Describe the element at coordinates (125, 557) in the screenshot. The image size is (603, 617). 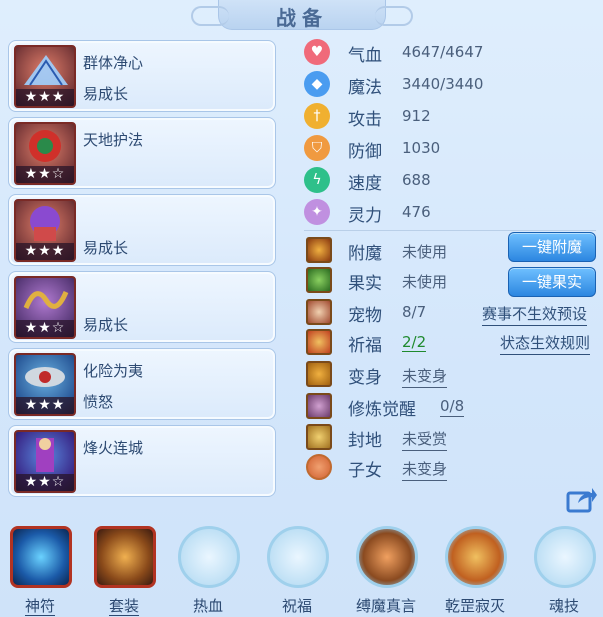
I see `equipment-set-icon` at that location.